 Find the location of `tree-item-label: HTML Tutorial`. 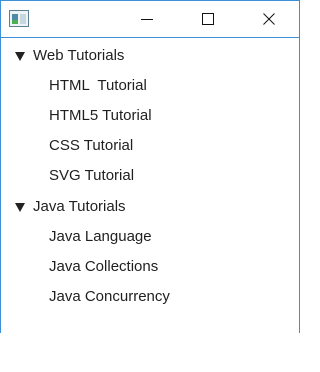

tree-item-label: HTML Tutorial is located at coordinates (98, 85).